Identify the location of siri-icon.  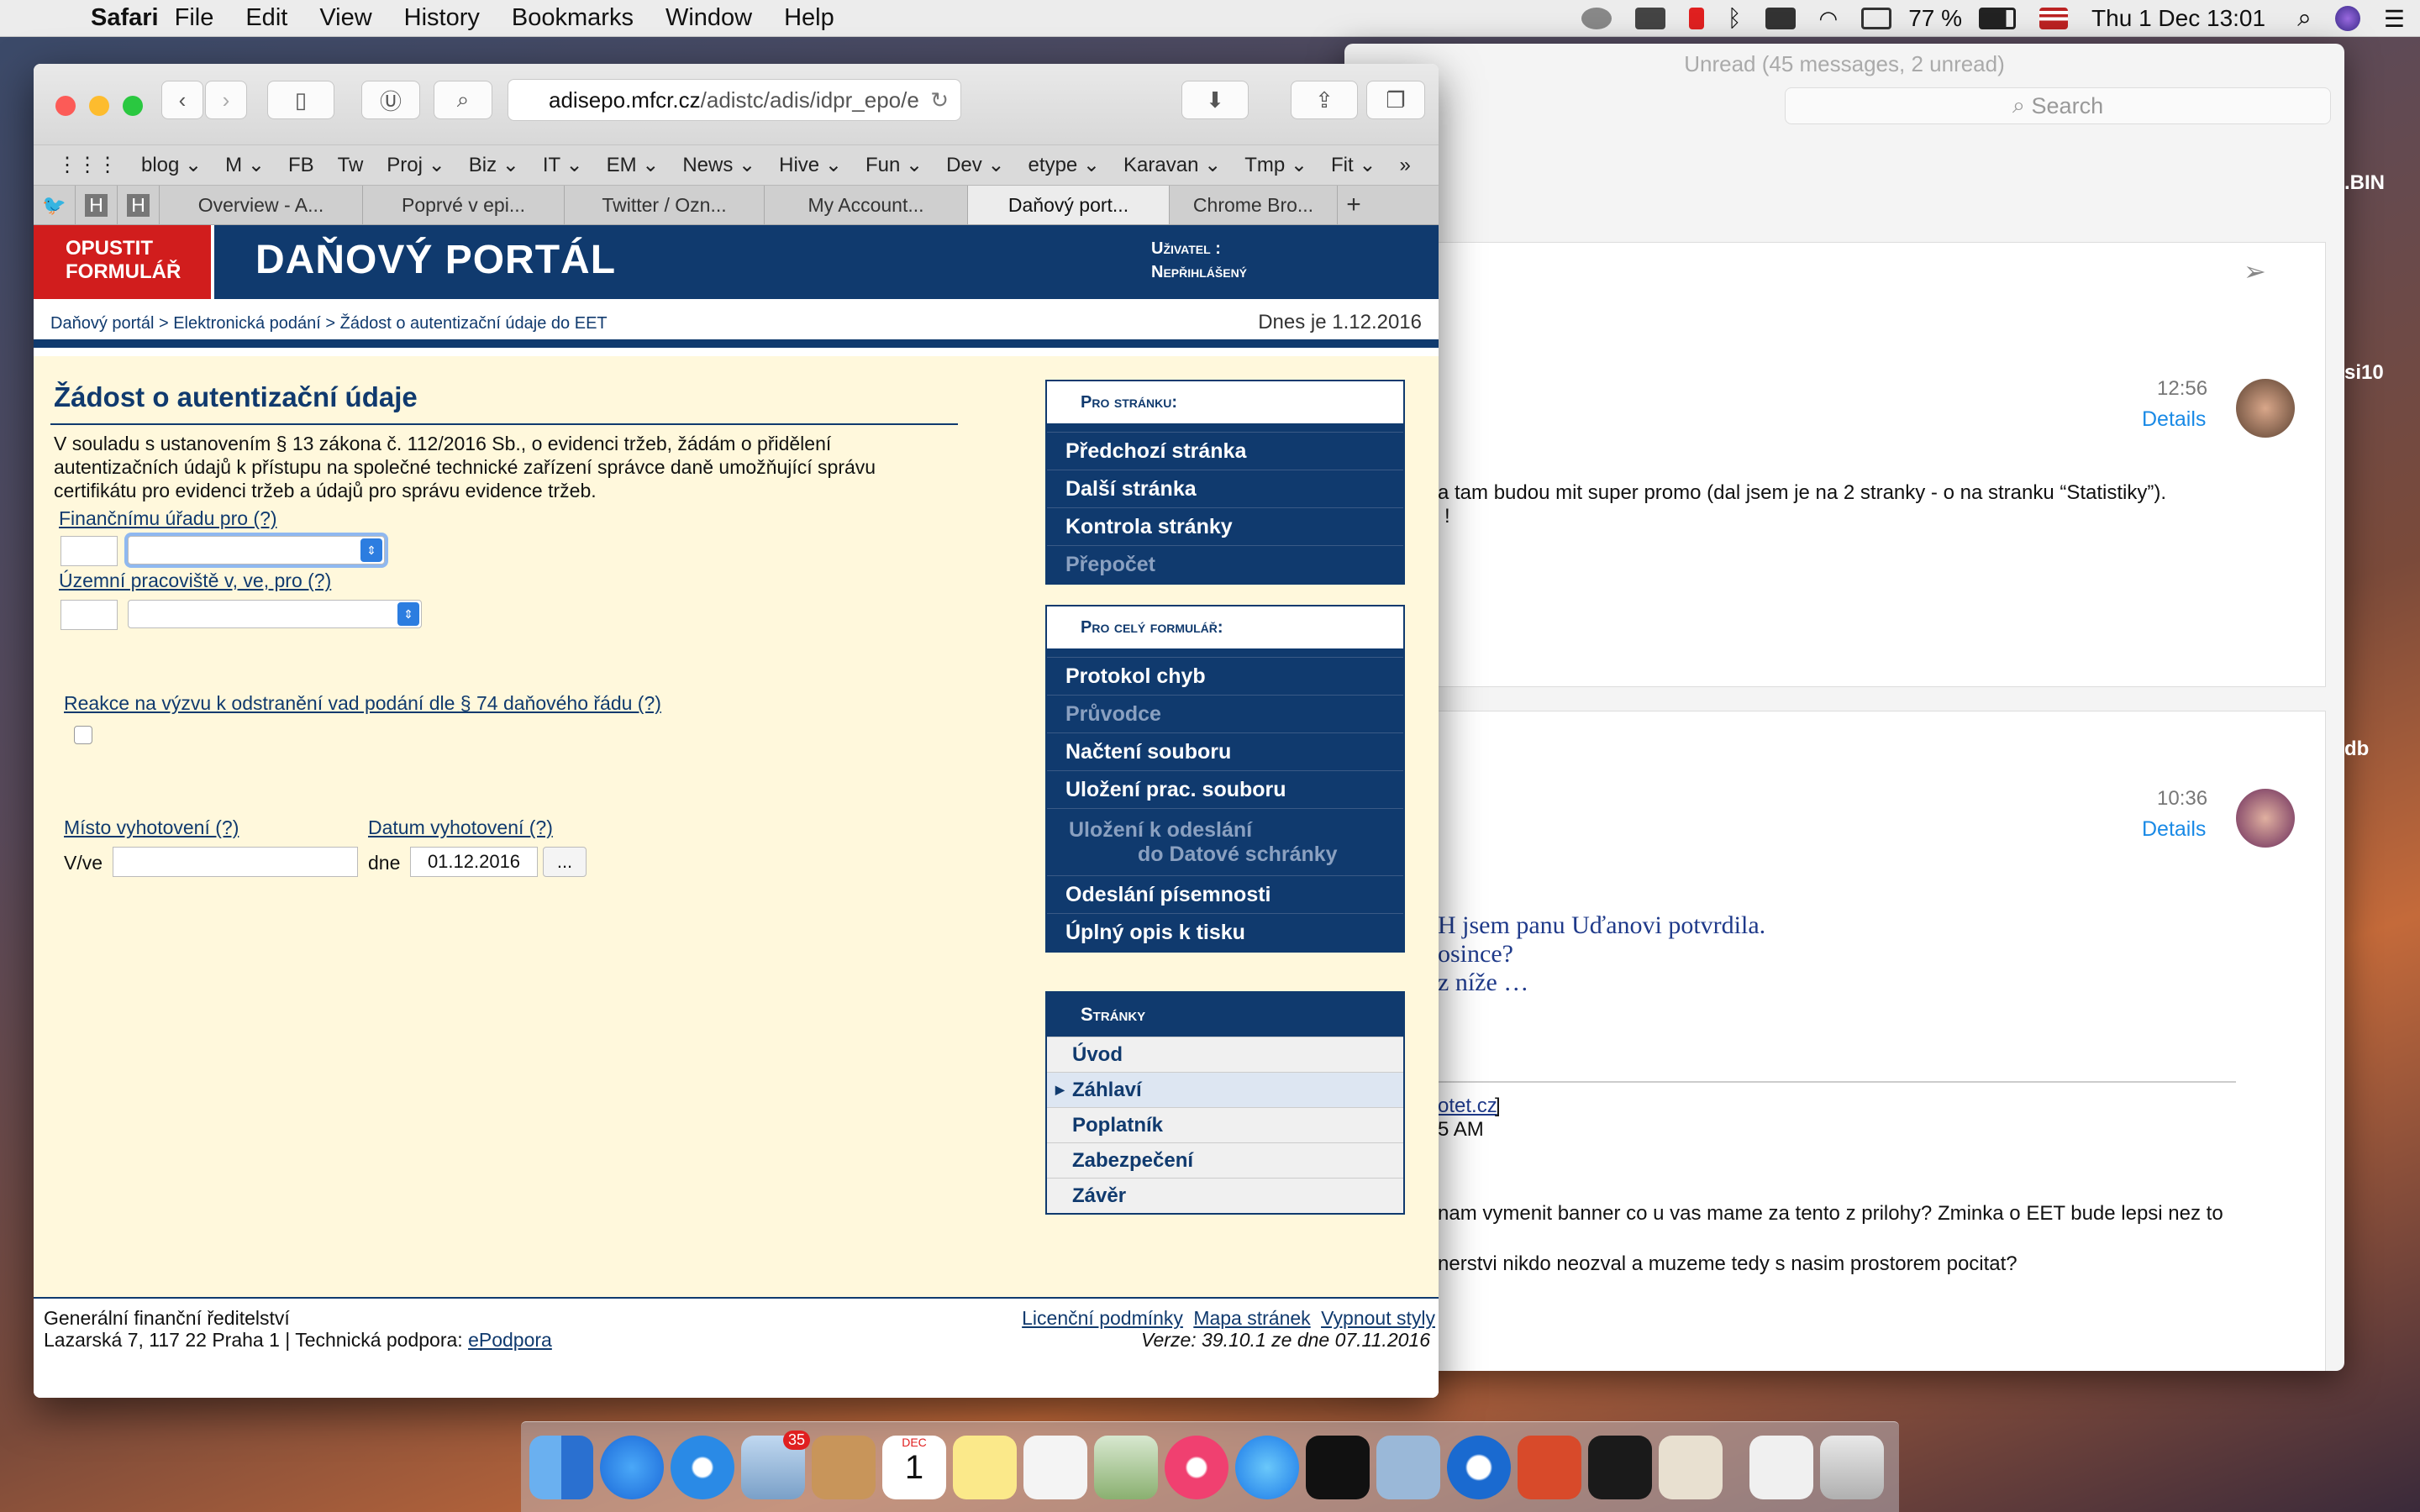
(2347, 18).